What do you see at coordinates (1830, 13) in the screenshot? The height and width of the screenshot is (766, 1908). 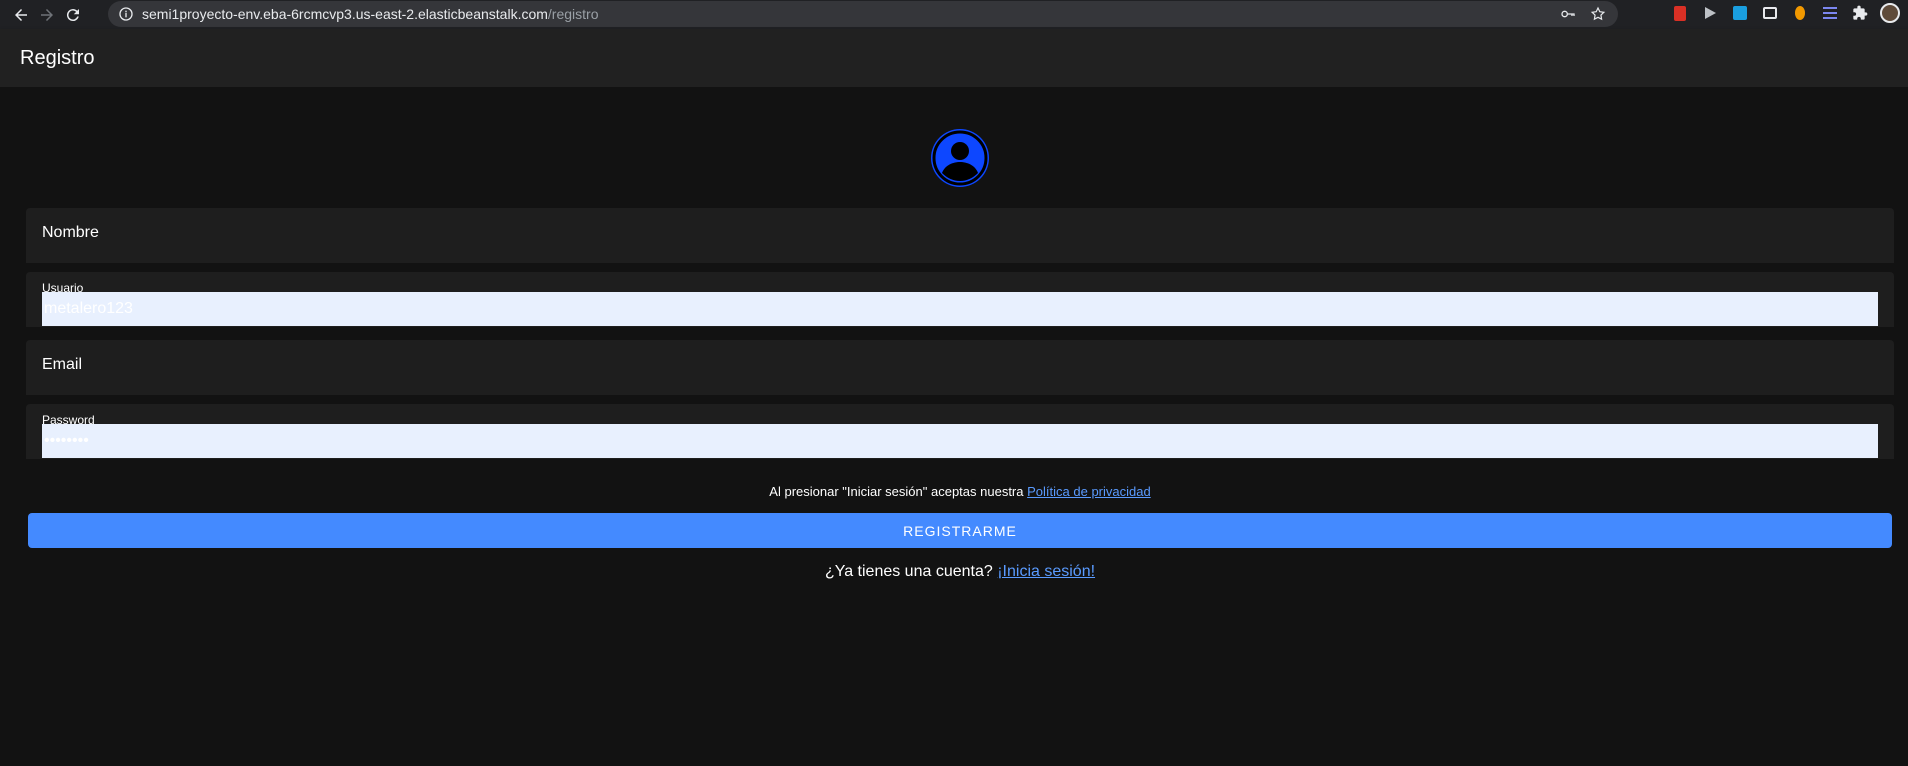 I see `list-extension-icon` at bounding box center [1830, 13].